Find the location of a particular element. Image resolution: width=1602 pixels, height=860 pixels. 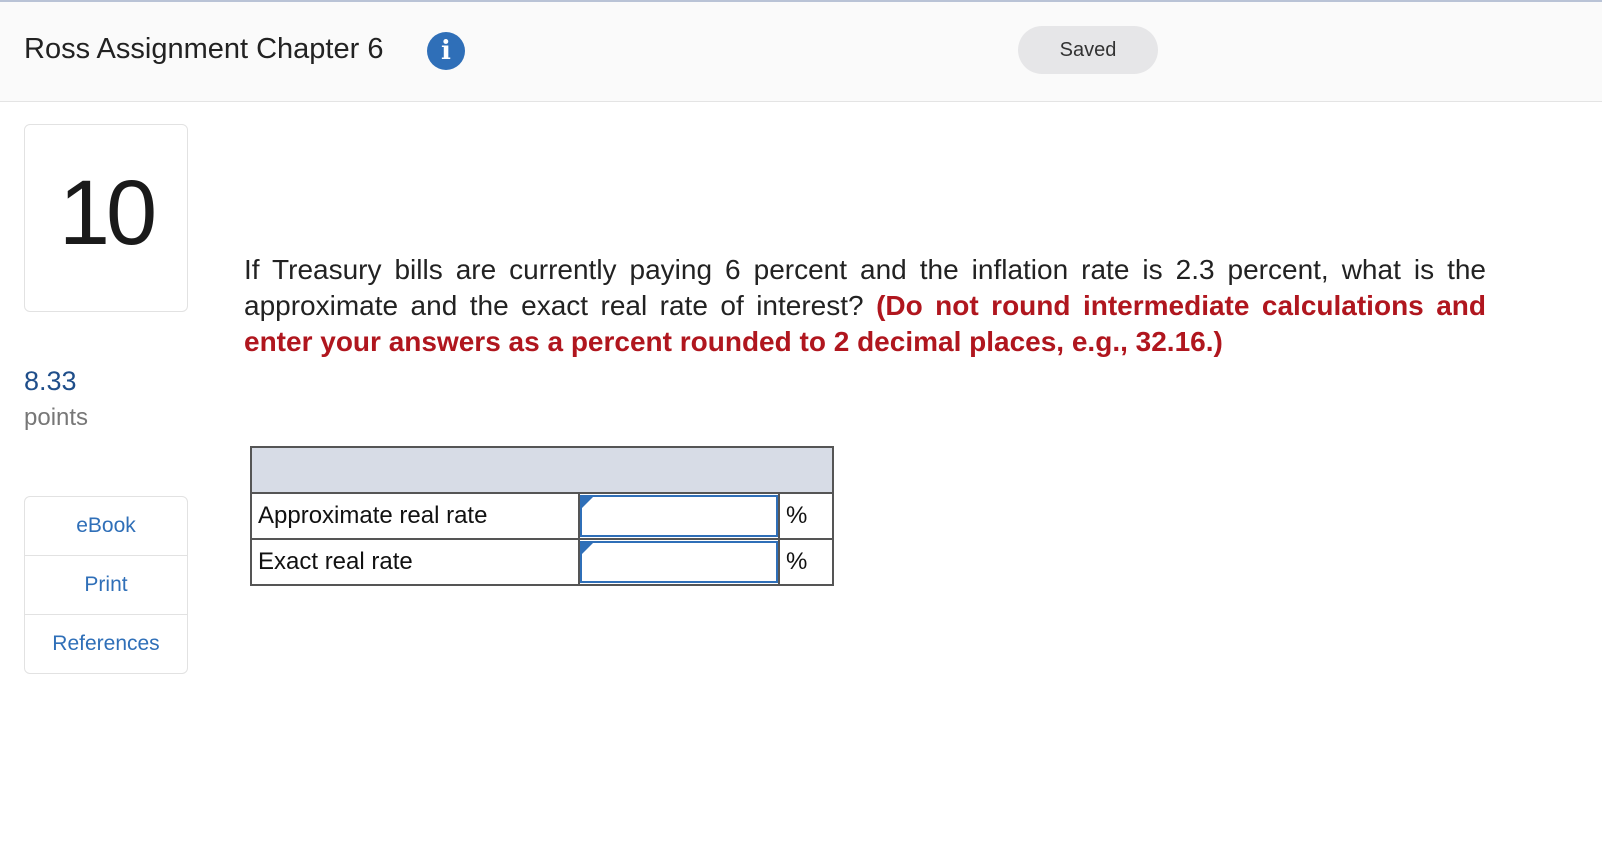

answer-row-exact: Exact real rate % is located at coordinates (542, 562).